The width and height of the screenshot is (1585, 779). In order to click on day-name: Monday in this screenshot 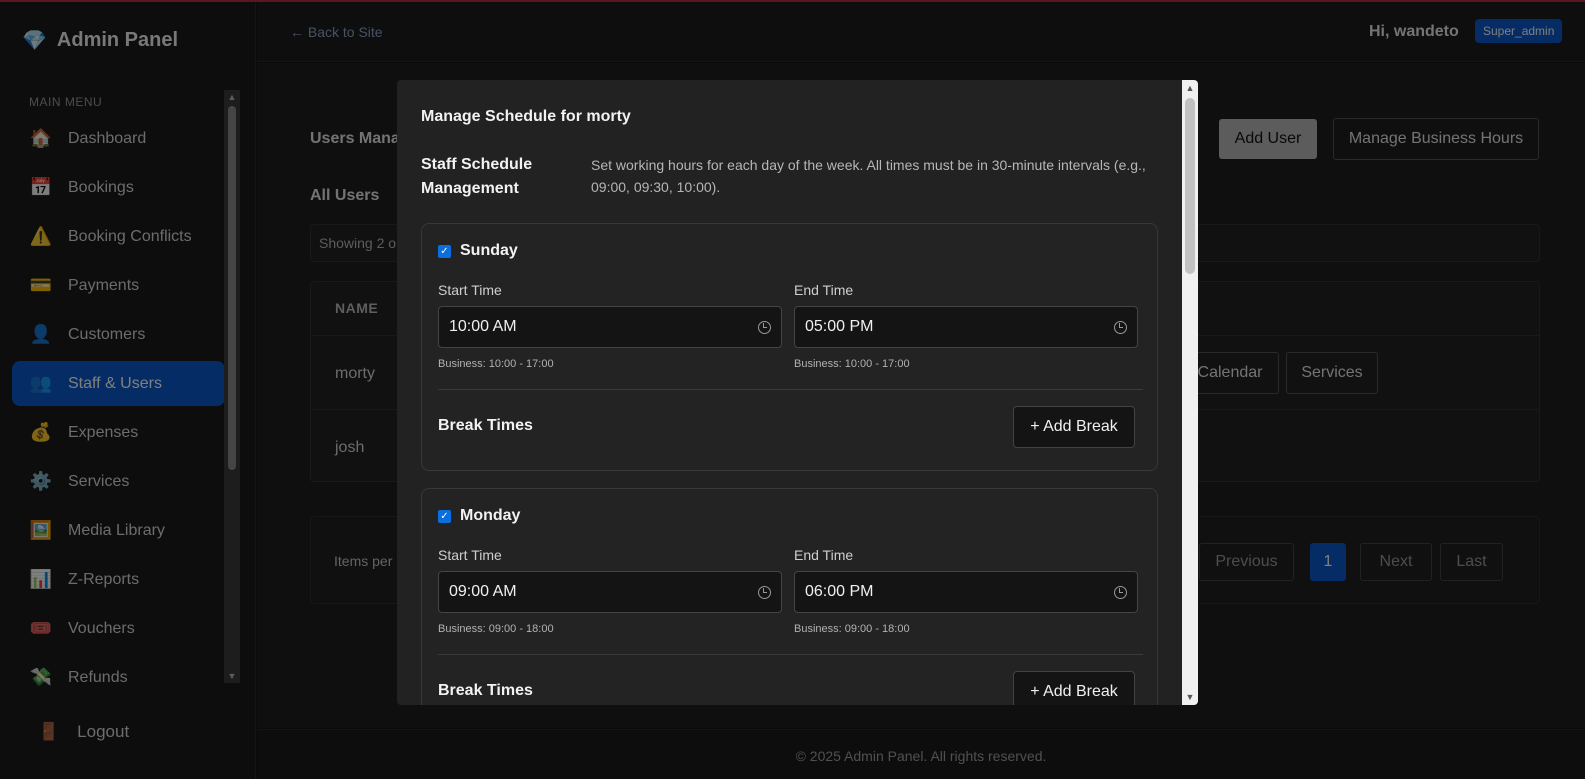, I will do `click(490, 515)`.